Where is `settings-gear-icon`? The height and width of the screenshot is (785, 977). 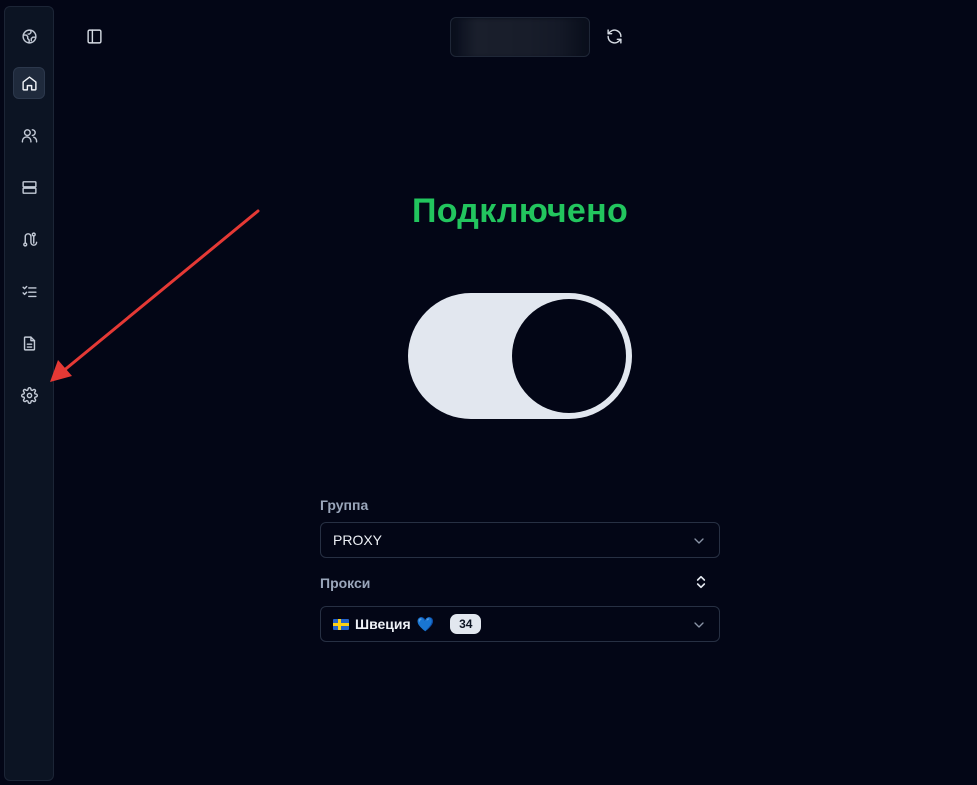
settings-gear-icon is located at coordinates (29, 395).